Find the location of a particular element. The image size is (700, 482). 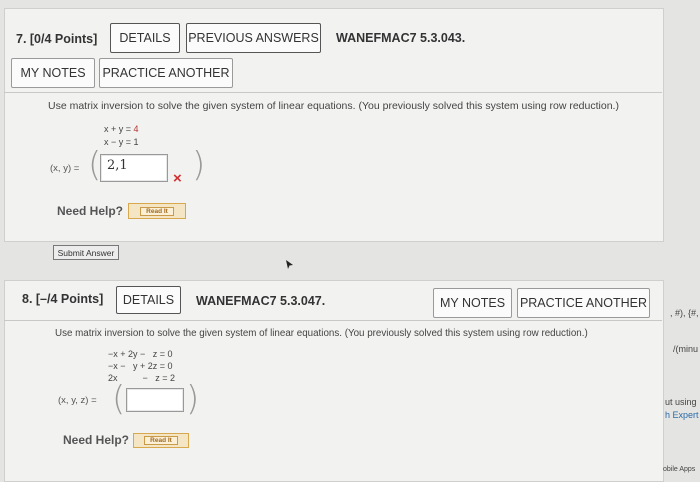

q8-header-divider is located at coordinates (333, 320).